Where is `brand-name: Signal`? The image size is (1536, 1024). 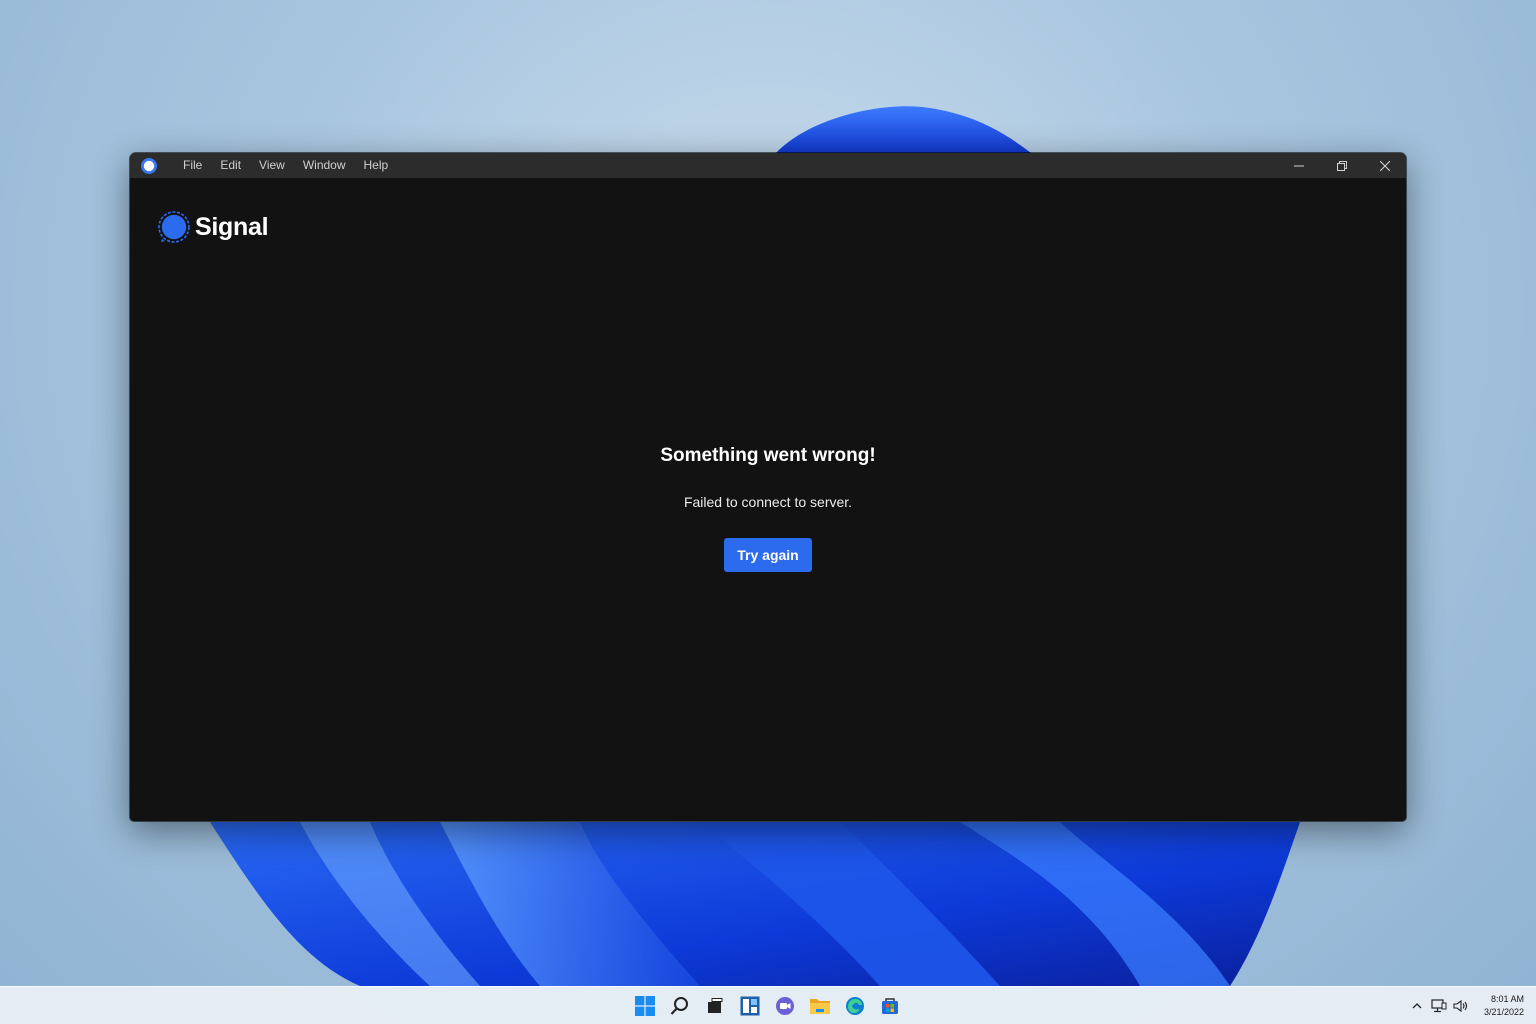
brand-name: Signal is located at coordinates (232, 226).